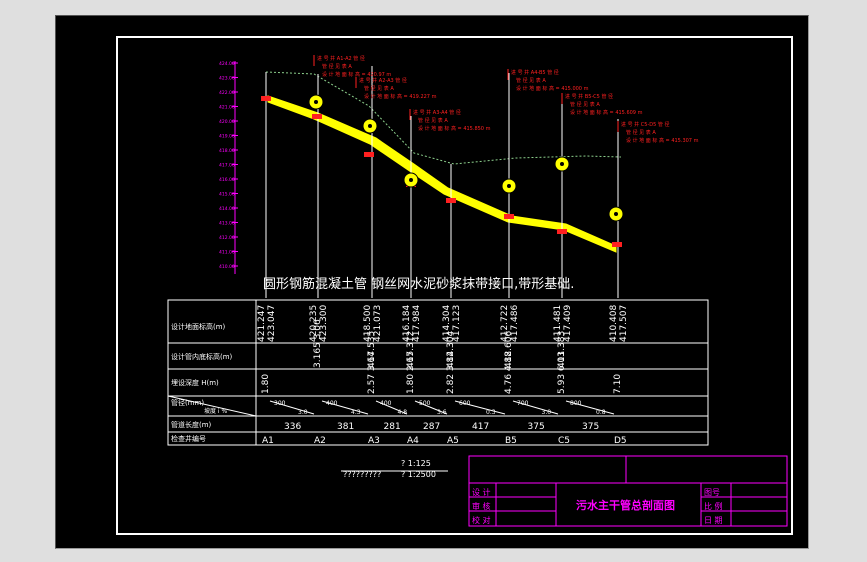 This screenshot has width=867, height=562. I want to click on annotation-line-3: 设 计 地 面 标 高 = 415.609 m, so click(606, 112).